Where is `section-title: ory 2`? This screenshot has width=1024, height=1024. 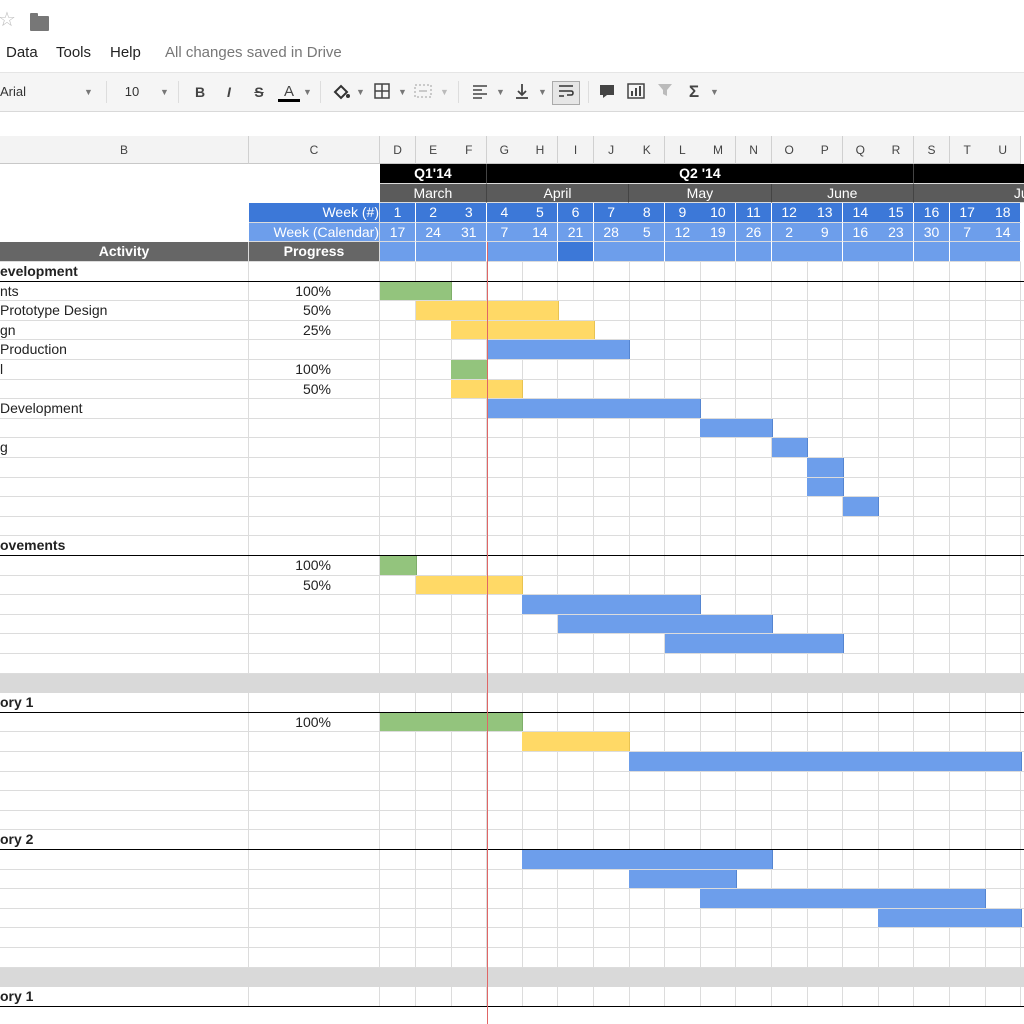 section-title: ory 2 is located at coordinates (124, 840).